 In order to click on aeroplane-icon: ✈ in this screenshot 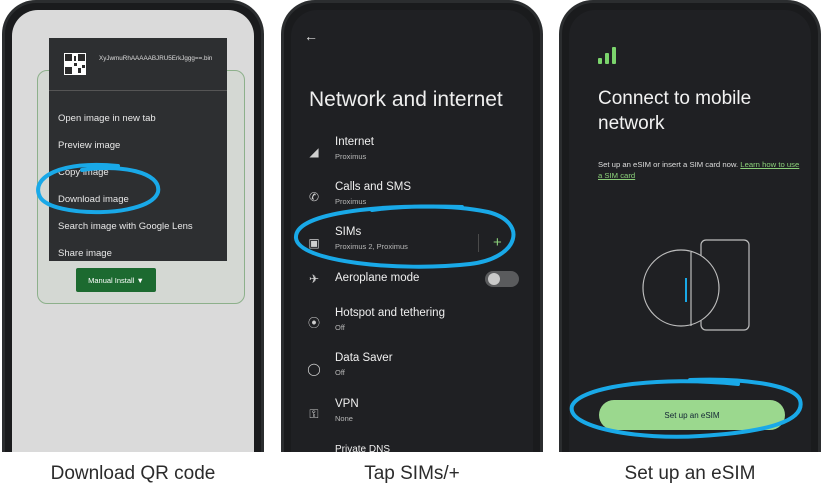, I will do `click(314, 279)`.